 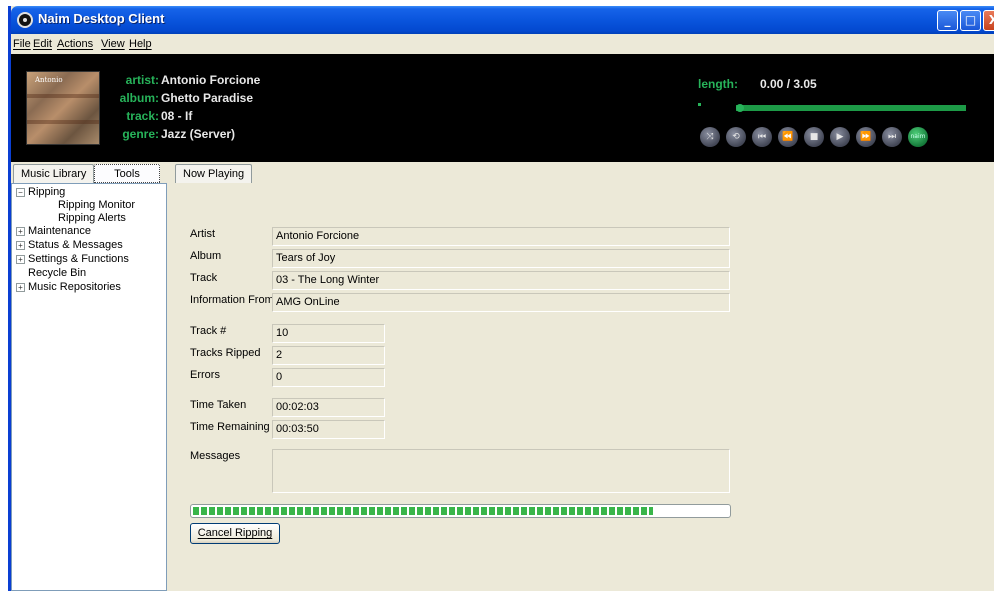 I want to click on cancel-ripping-button: Cancel Ripping, so click(x=235, y=533).